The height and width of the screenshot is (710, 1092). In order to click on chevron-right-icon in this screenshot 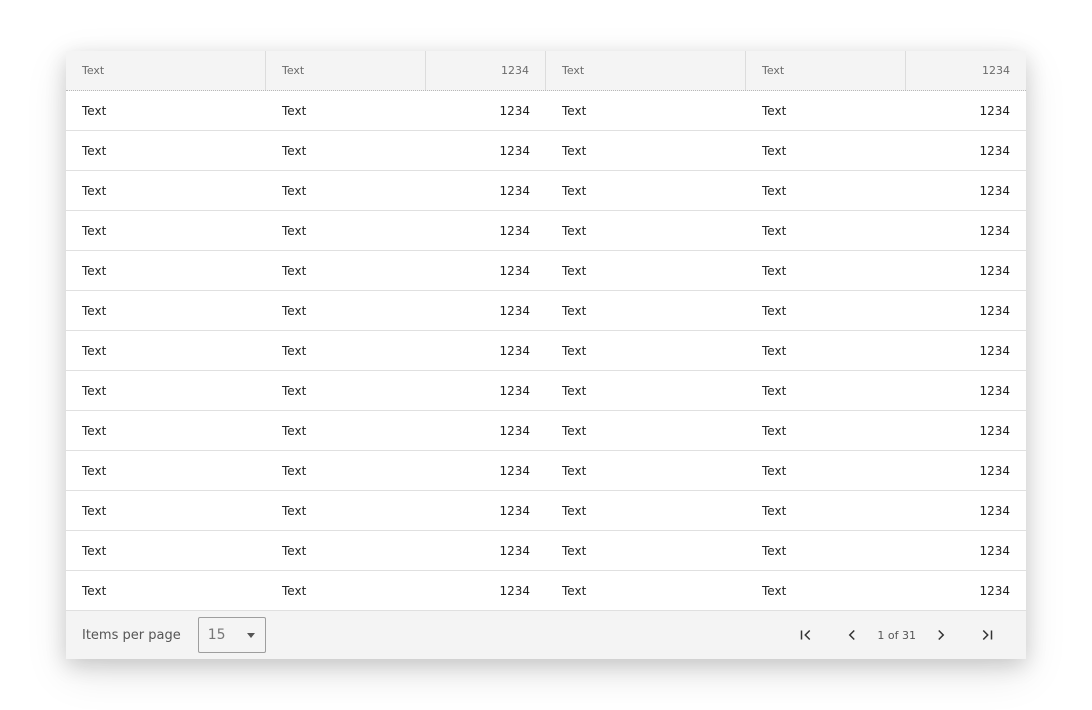, I will do `click(941, 635)`.